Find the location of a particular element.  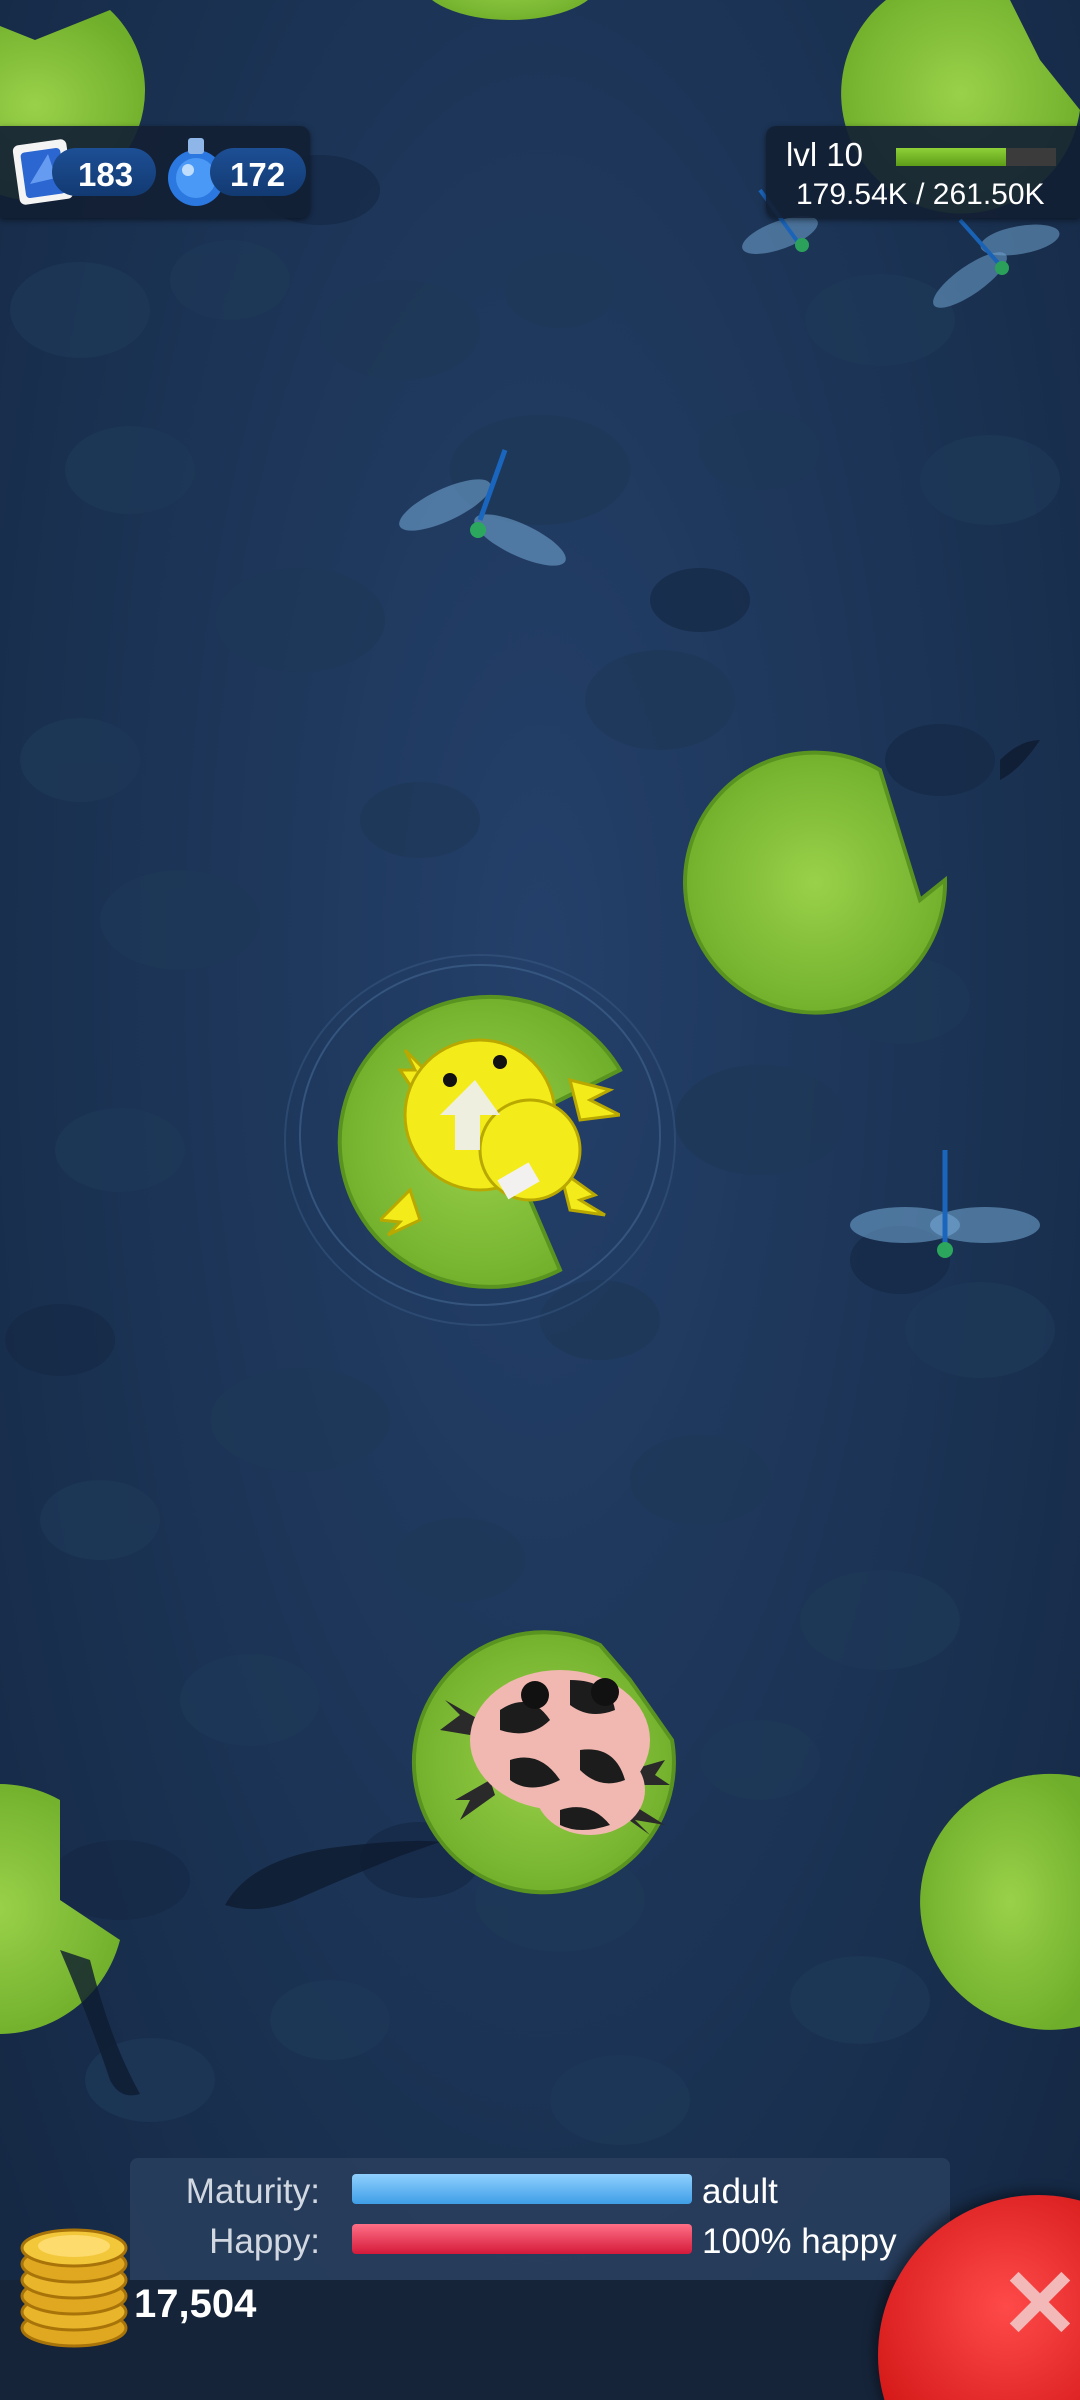

pet-status-panel: Maturity: adult Happy: 100% happy is located at coordinates (540, 2223).